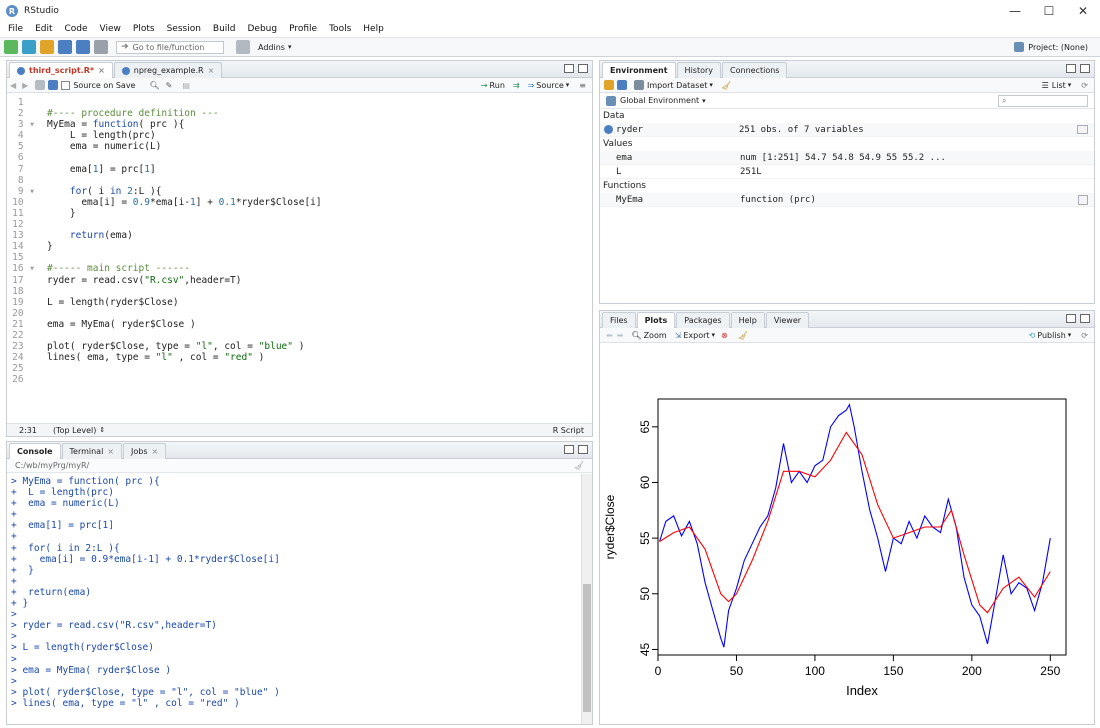  Describe the element at coordinates (847, 200) in the screenshot. I see `env-row-myema: MyEma function (prc)` at that location.